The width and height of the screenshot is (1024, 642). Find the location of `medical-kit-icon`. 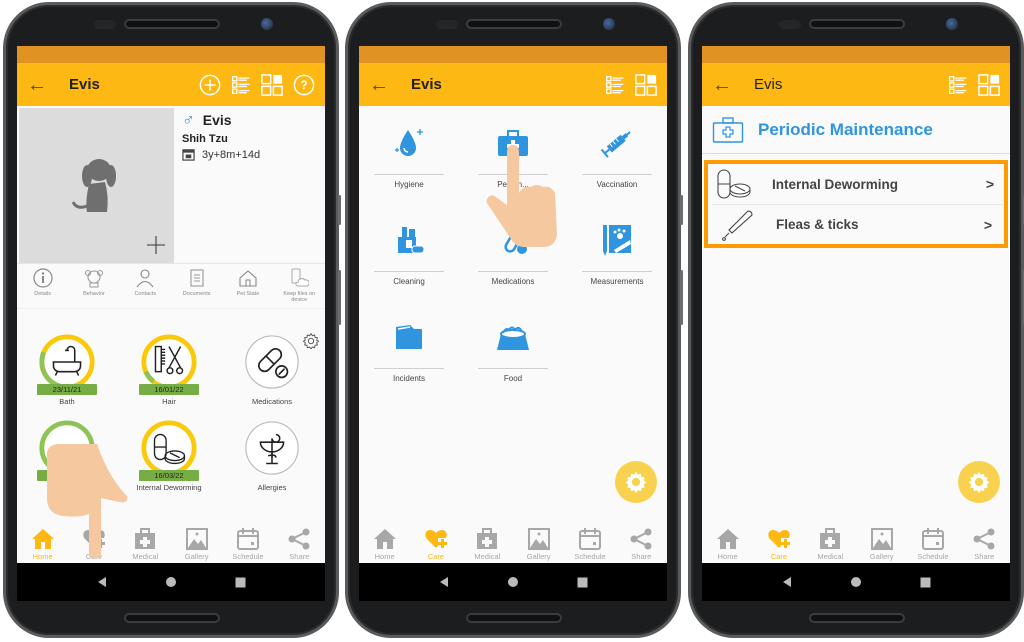

medical-kit-icon is located at coordinates (830, 539).